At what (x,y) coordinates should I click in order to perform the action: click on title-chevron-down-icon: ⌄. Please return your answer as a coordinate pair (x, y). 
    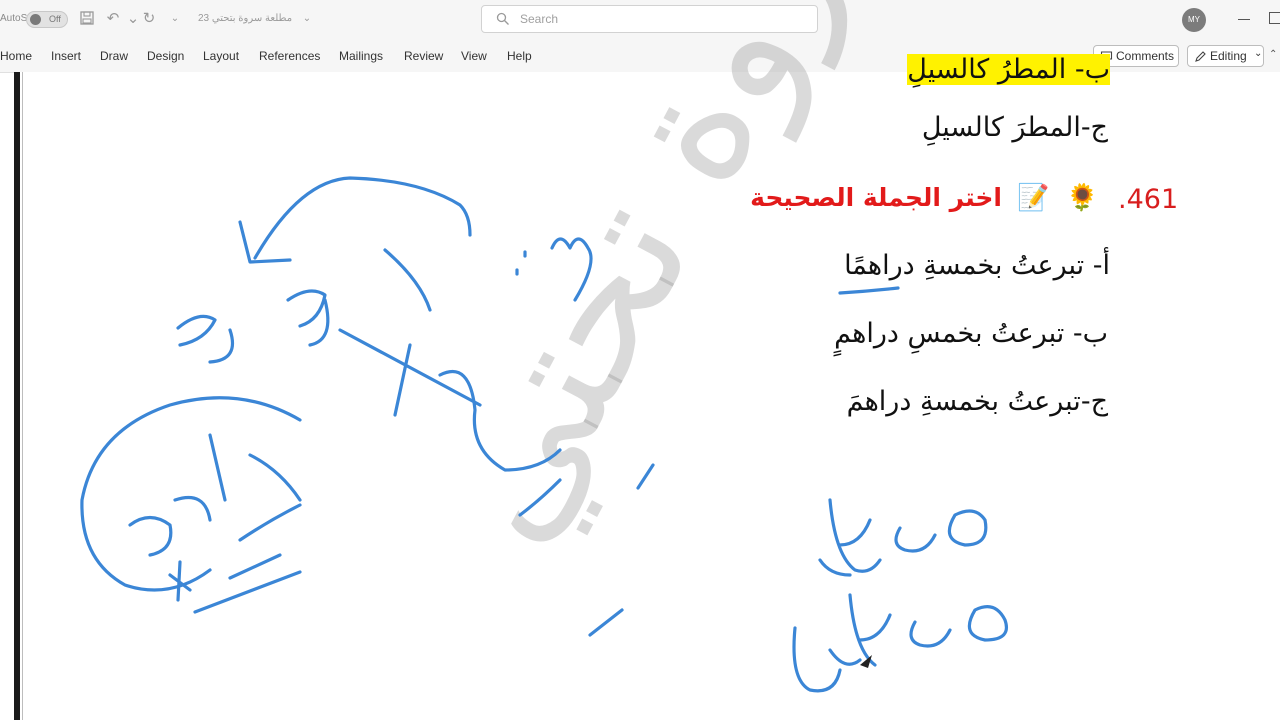
    Looking at the image, I should click on (307, 19).